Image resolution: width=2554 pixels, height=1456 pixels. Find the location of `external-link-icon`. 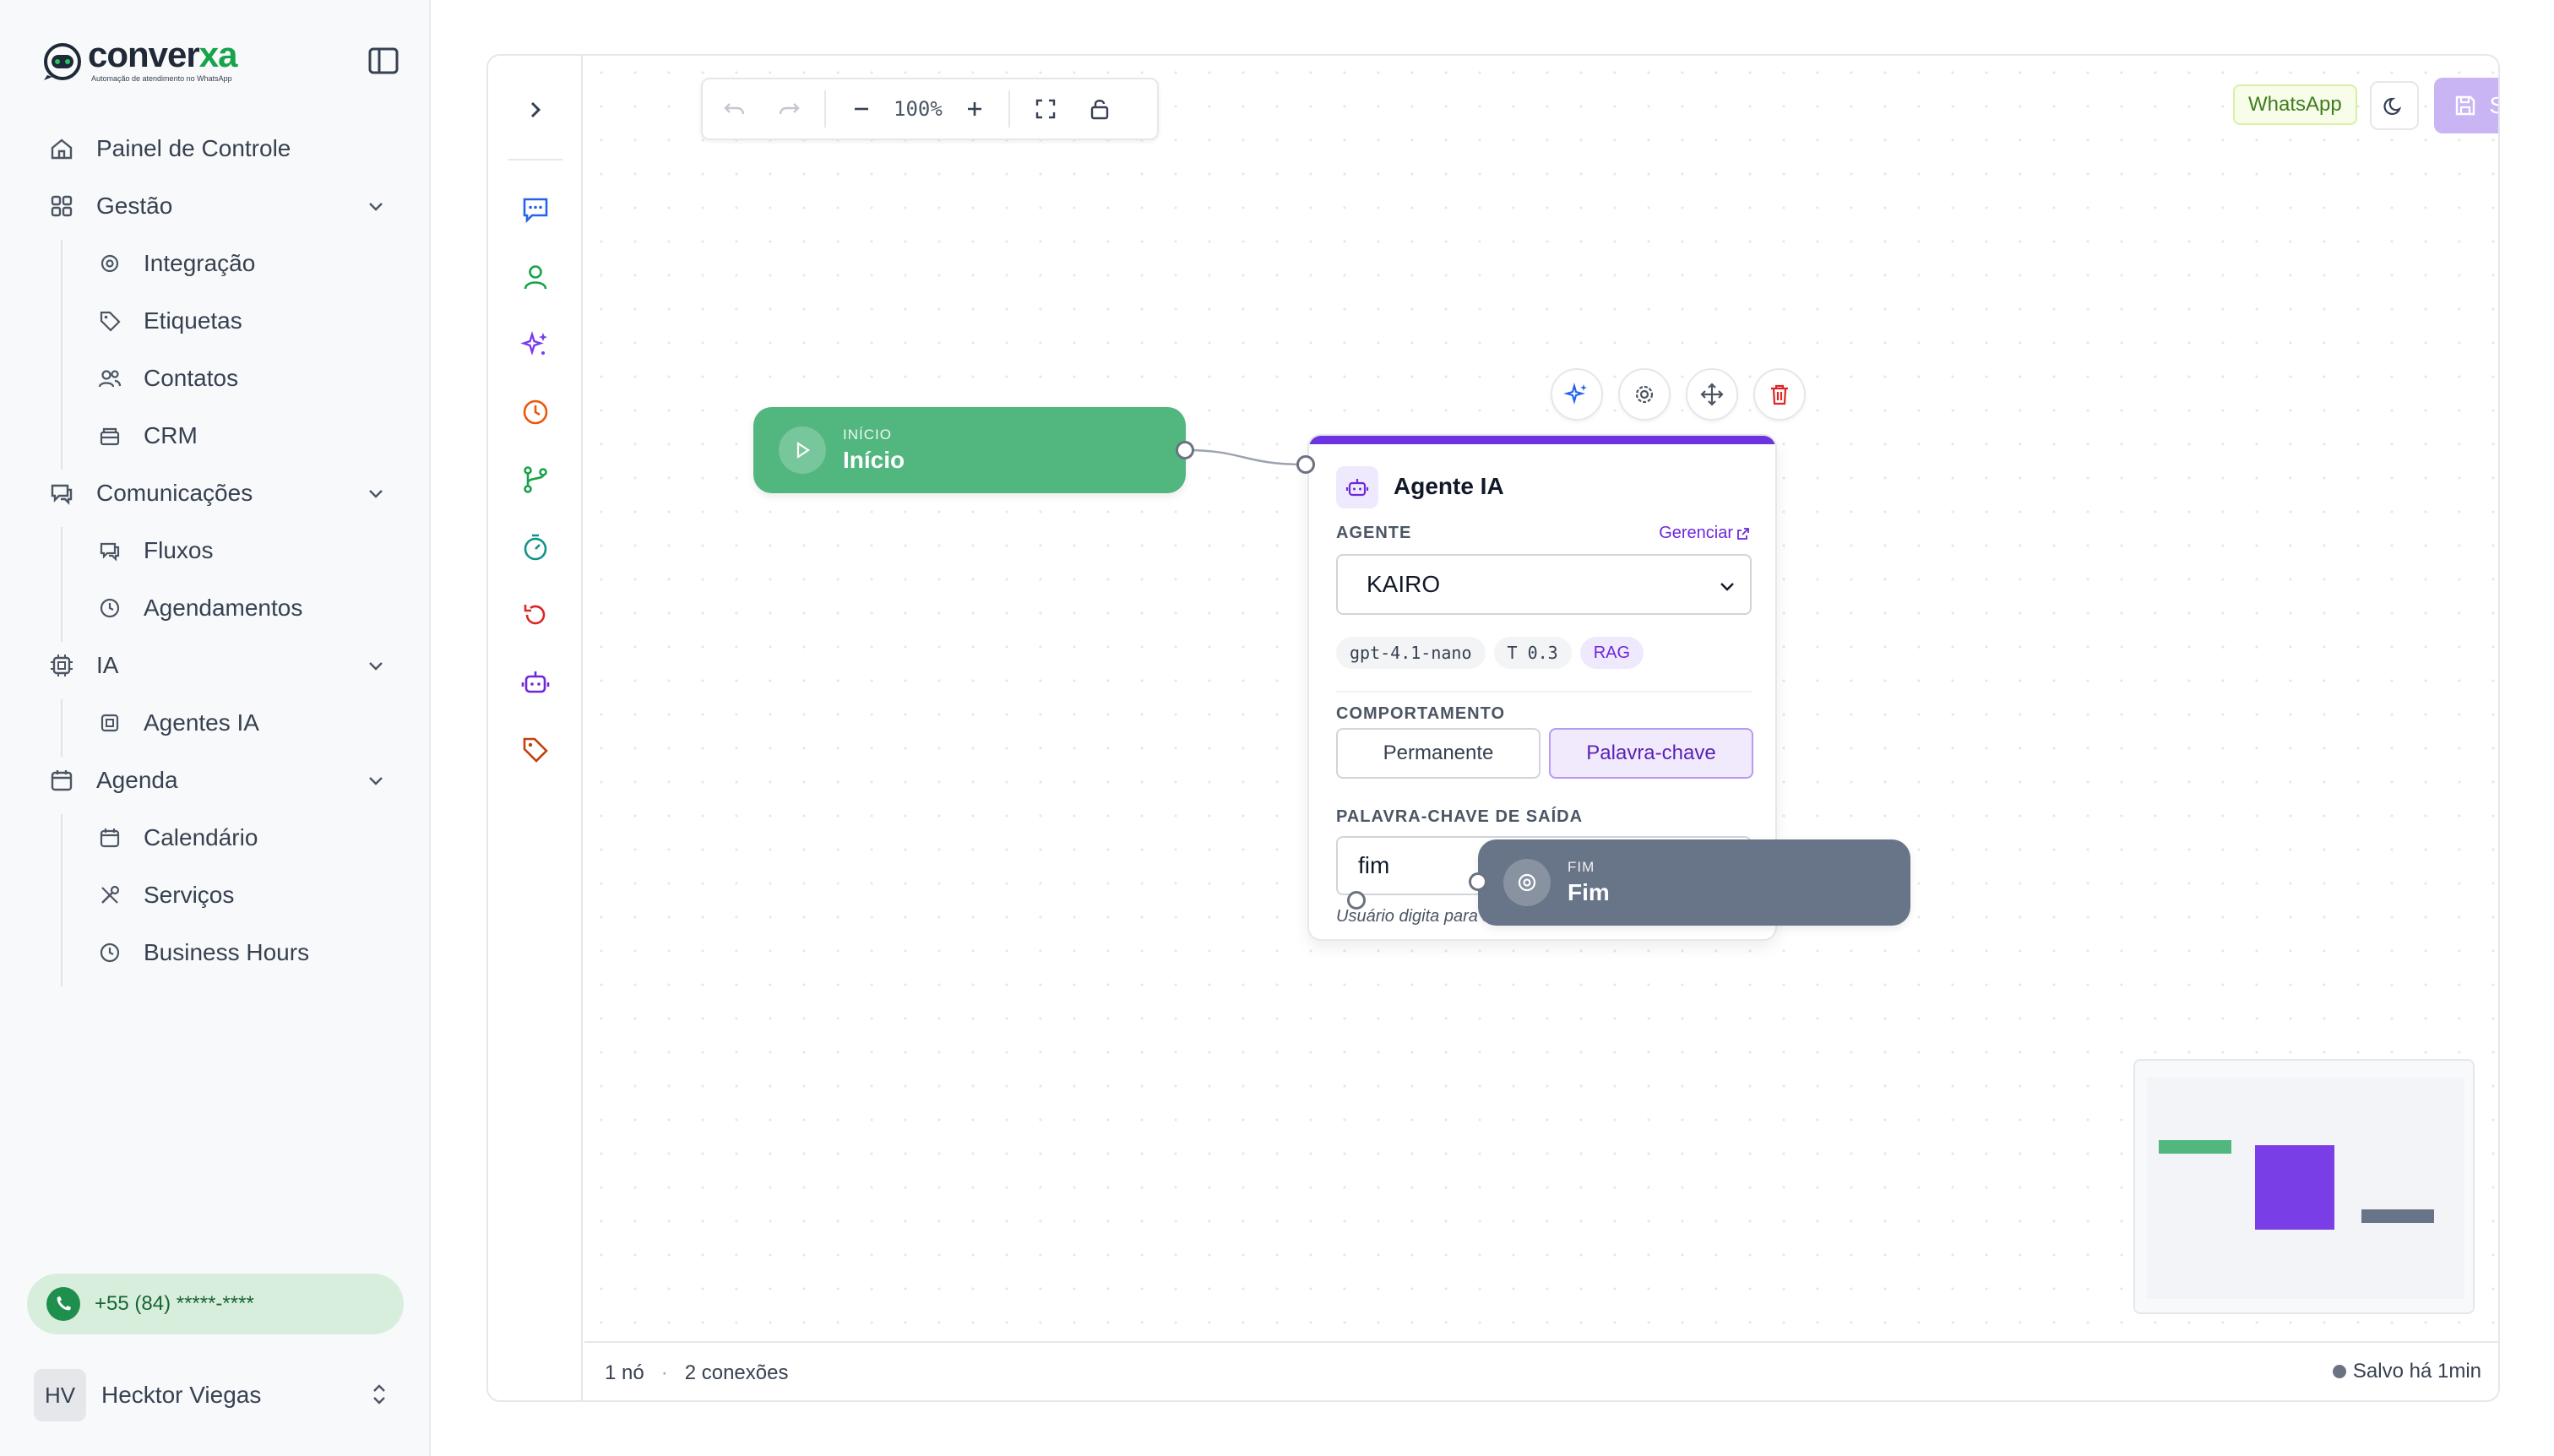

external-link-icon is located at coordinates (1743, 534).